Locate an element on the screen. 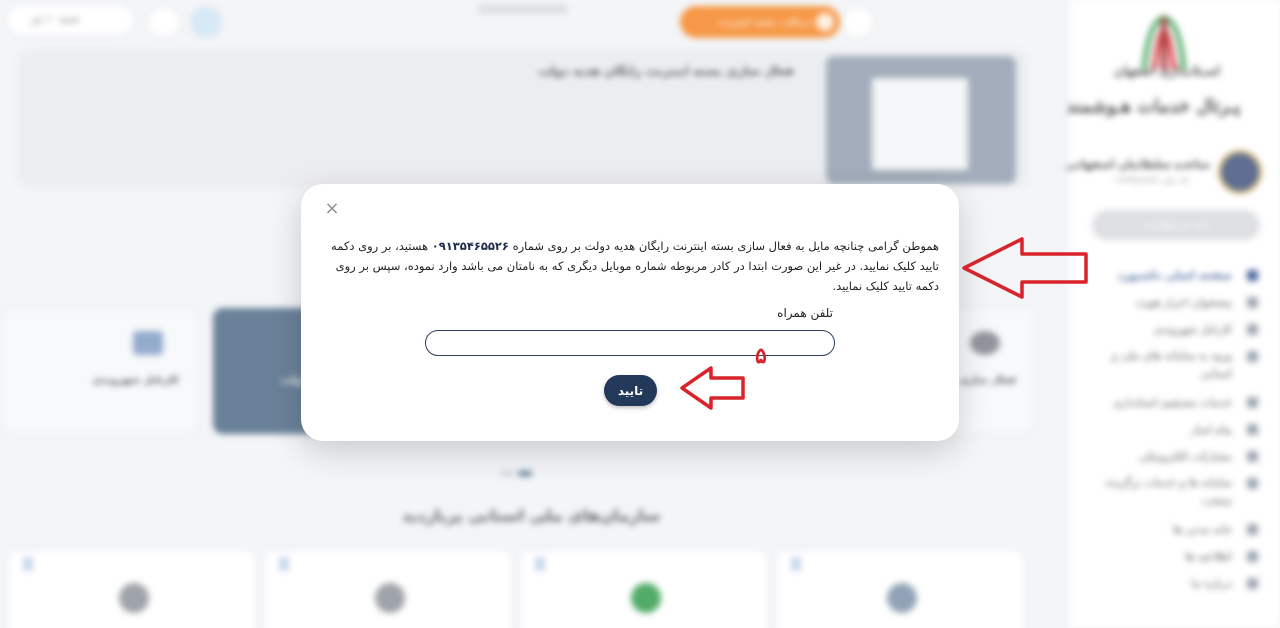 The width and height of the screenshot is (1280, 628). close-icon: × is located at coordinates (332, 209).